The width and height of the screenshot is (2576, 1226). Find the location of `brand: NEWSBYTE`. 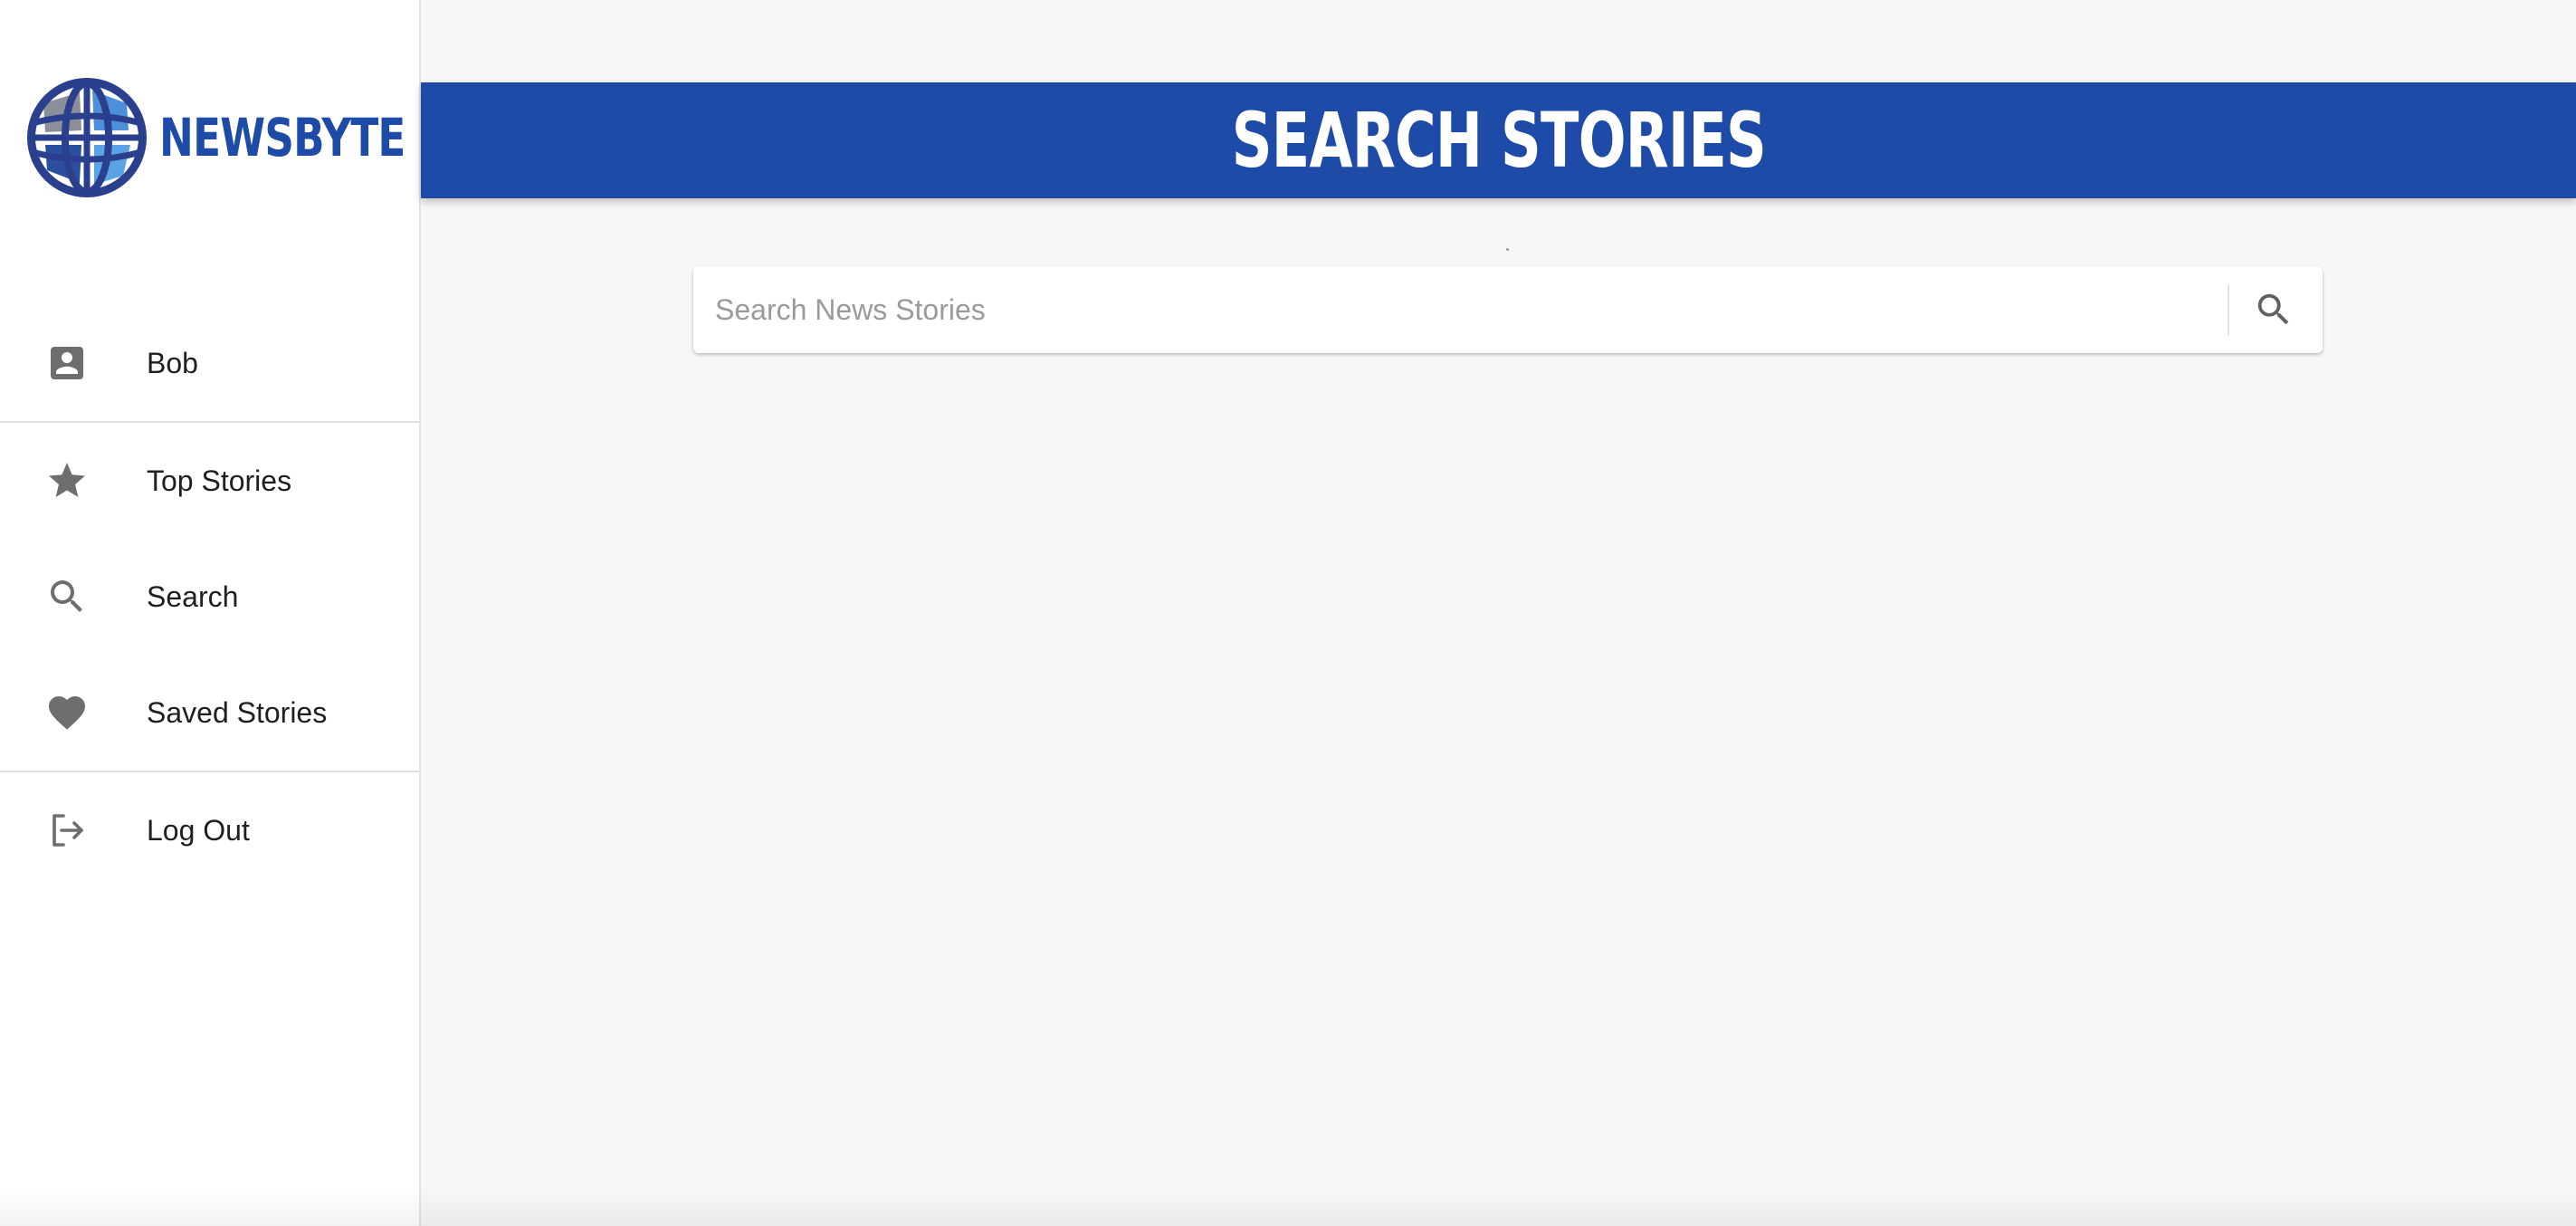

brand: NEWSBYTE is located at coordinates (250, 137).